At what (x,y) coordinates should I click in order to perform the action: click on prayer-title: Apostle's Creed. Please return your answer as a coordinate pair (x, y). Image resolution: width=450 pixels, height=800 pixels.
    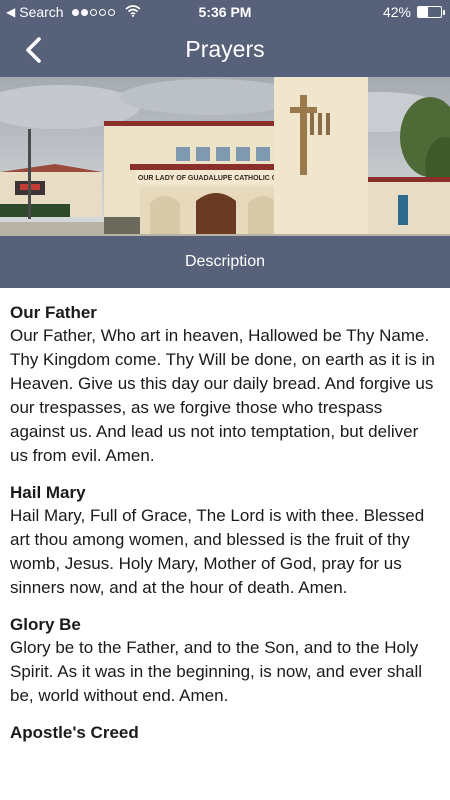
    Looking at the image, I should click on (74, 732).